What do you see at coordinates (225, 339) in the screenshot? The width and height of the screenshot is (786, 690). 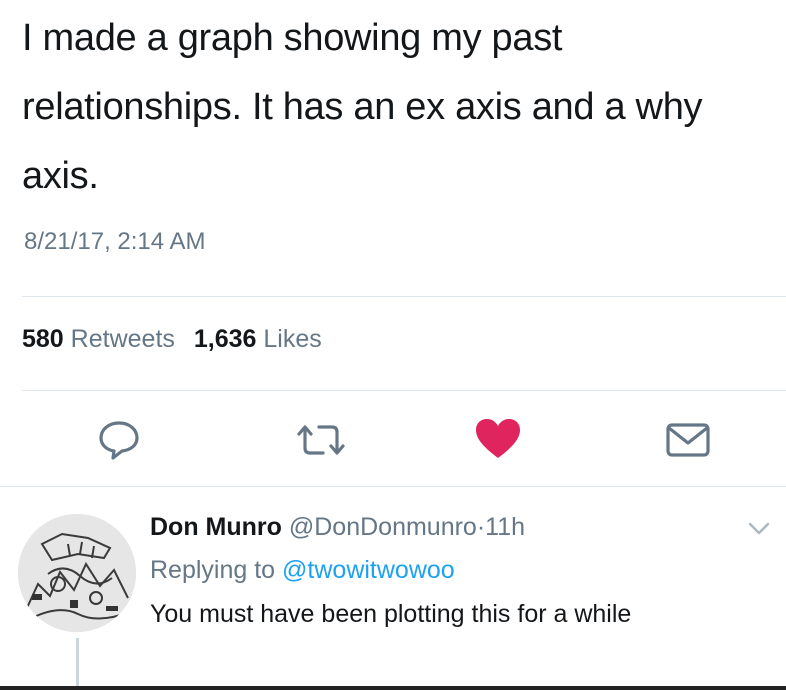 I see `likes-count: 1,636` at bounding box center [225, 339].